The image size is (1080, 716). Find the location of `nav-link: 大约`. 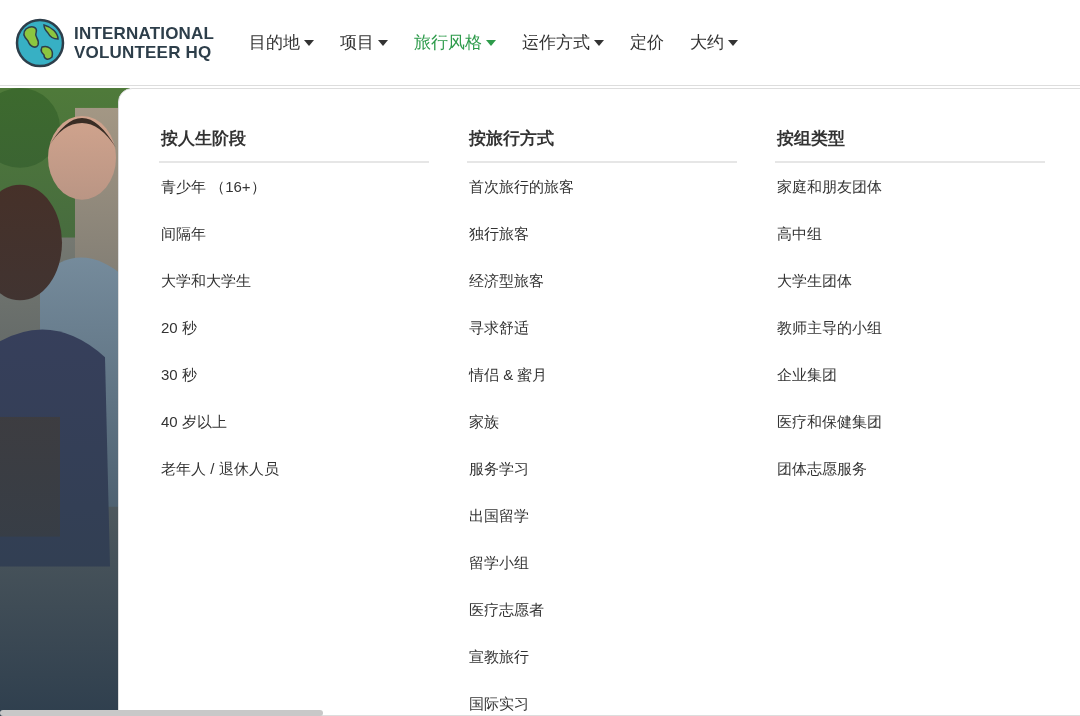

nav-link: 大约 is located at coordinates (714, 42).